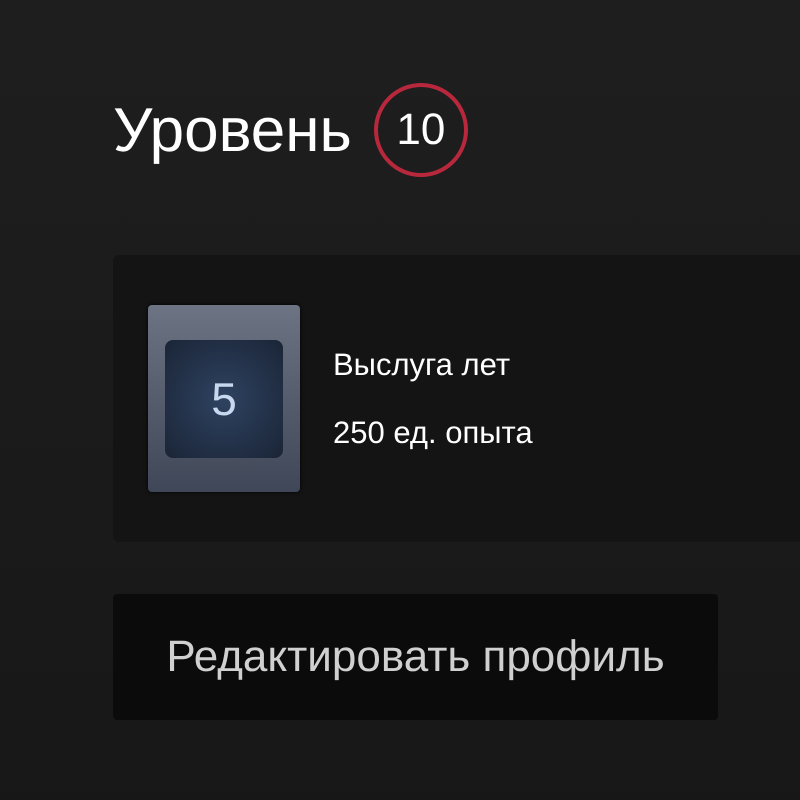  I want to click on edit-profile-button: Редактировать профиль, so click(415, 657).